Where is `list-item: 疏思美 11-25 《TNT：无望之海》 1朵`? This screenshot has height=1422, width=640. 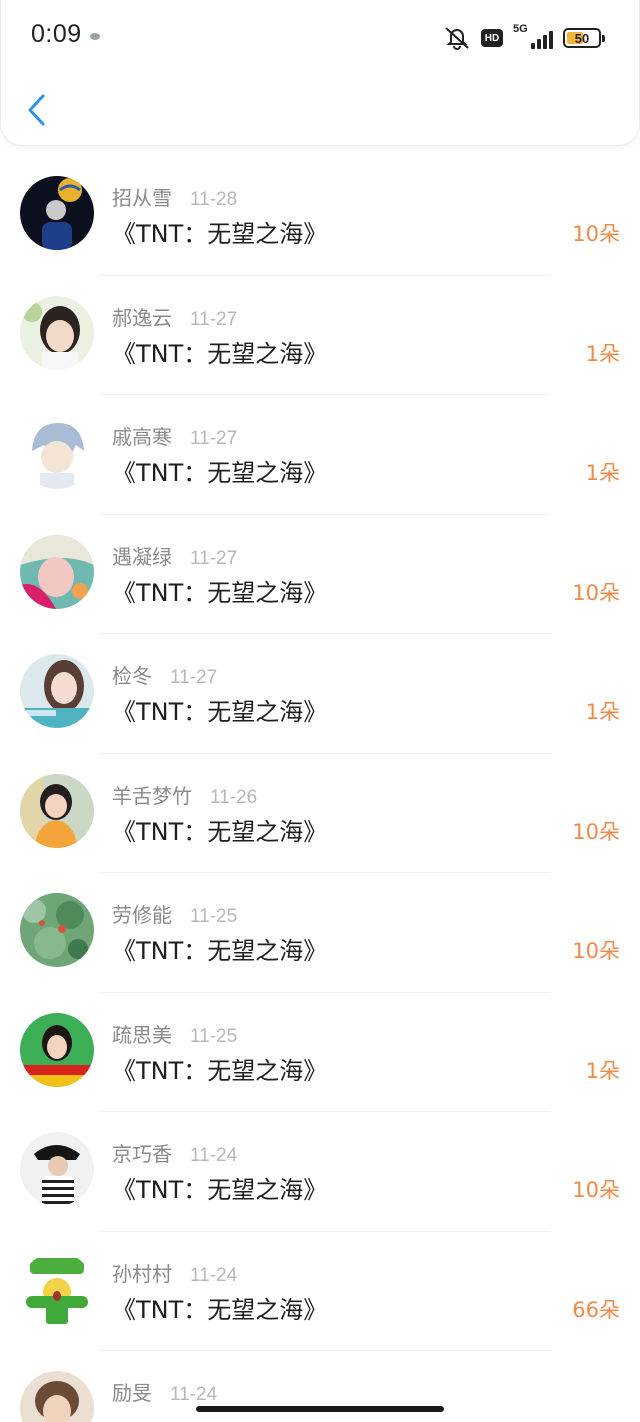 list-item: 疏思美 11-25 《TNT：无望之海》 1朵 is located at coordinates (320, 1052).